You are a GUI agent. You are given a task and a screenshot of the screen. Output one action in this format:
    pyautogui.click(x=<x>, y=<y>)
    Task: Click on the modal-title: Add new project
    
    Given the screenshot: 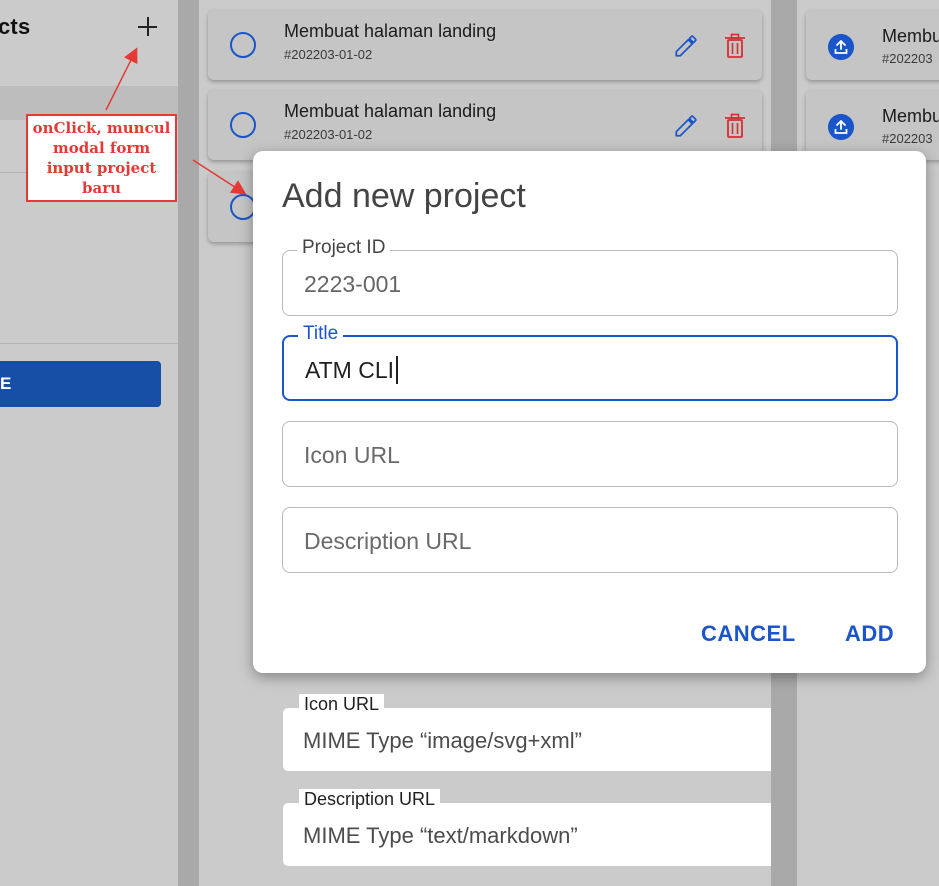 What is the action you would take?
    pyautogui.click(x=404, y=196)
    